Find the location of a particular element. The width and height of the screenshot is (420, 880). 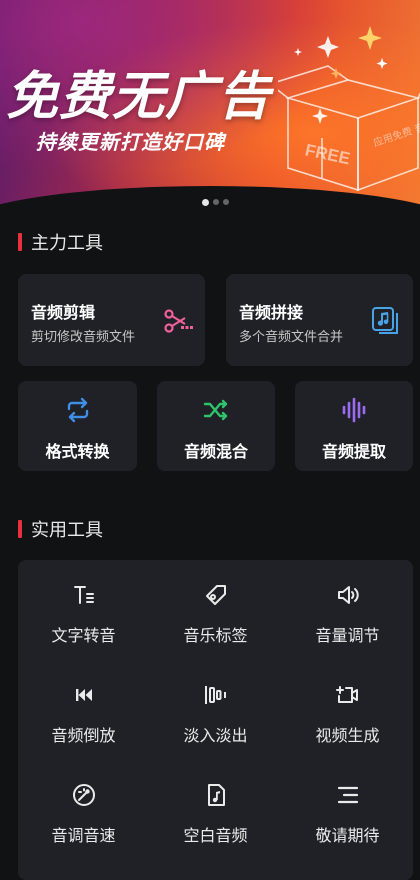

banner-title: 免费无广告 is located at coordinates (139, 97).